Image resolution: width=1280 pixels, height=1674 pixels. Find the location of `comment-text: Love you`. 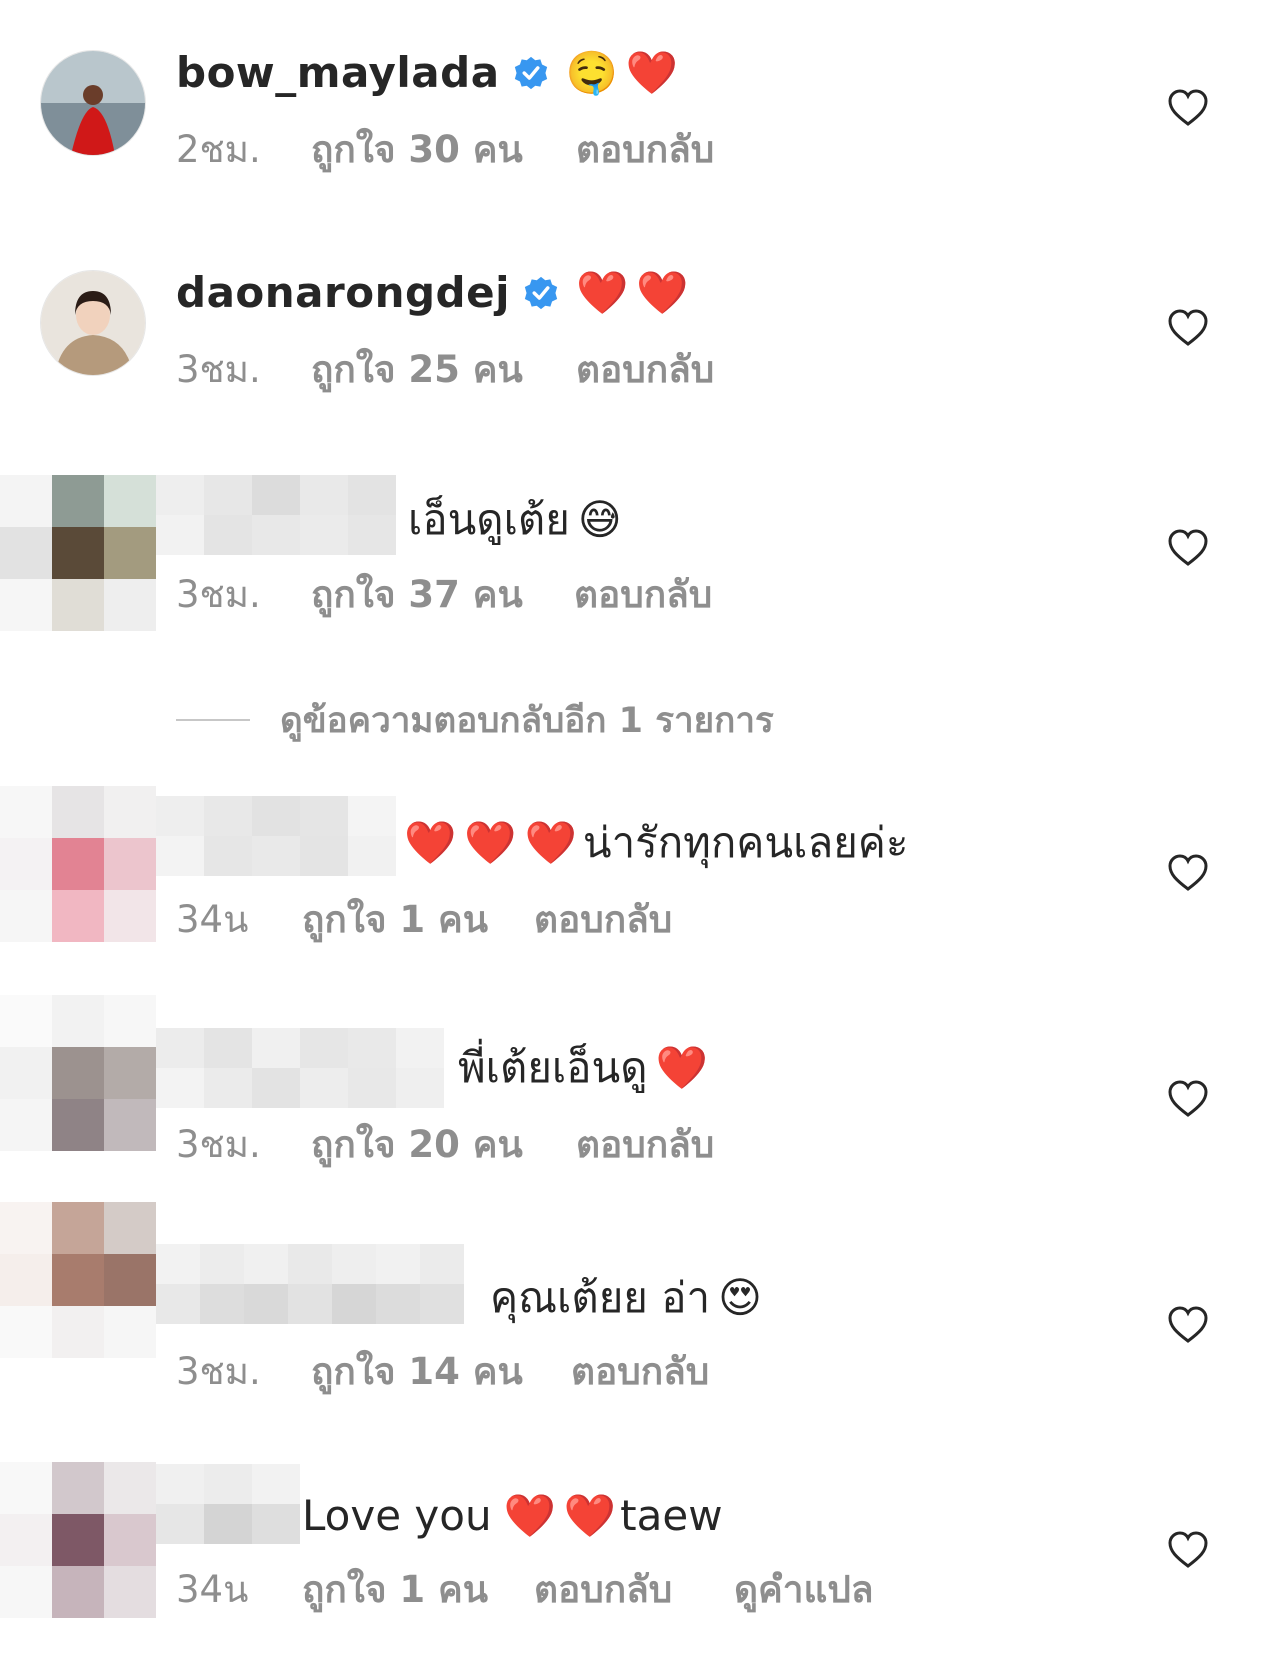

comment-text: Love you is located at coordinates (397, 1515).